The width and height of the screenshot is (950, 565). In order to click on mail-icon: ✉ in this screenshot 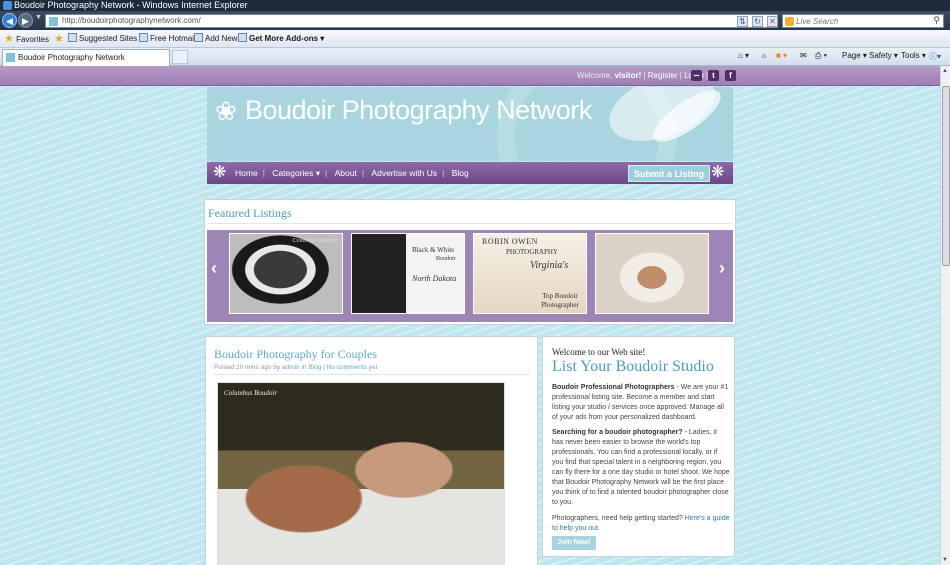, I will do `click(803, 55)`.